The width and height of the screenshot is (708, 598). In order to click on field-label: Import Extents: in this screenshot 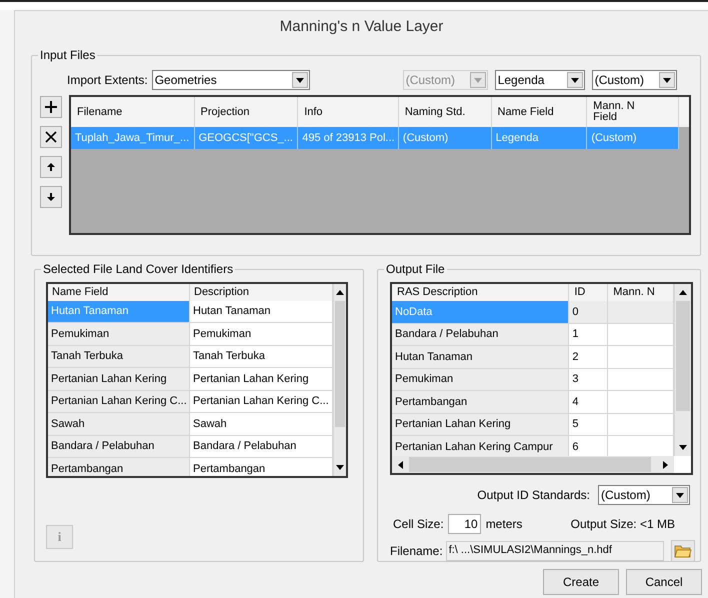, I will do `click(107, 80)`.